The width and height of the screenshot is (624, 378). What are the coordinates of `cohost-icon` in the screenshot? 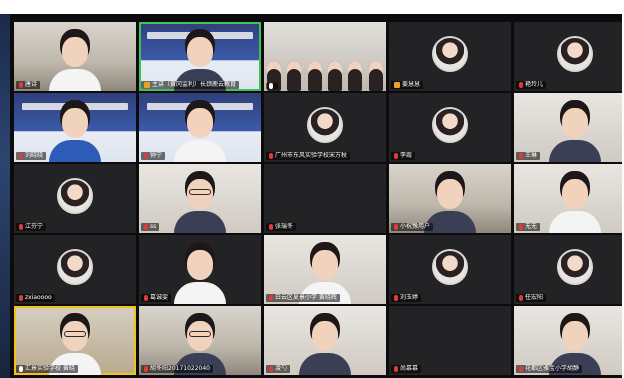 It's located at (397, 85).